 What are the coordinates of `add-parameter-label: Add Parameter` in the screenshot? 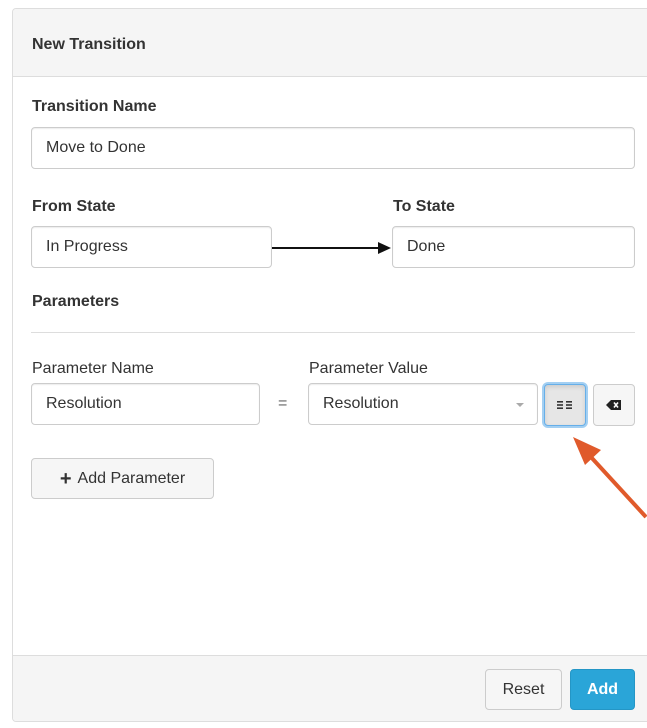 It's located at (131, 478).